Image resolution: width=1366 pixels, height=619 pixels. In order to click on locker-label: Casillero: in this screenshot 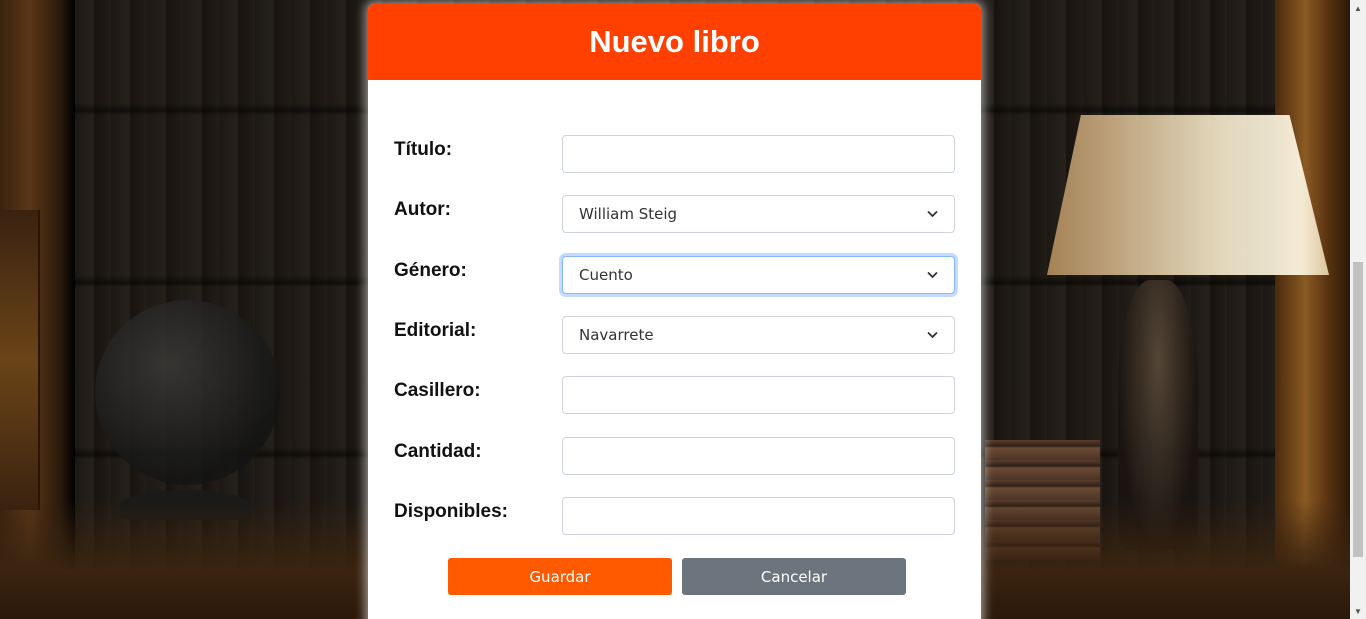, I will do `click(437, 390)`.